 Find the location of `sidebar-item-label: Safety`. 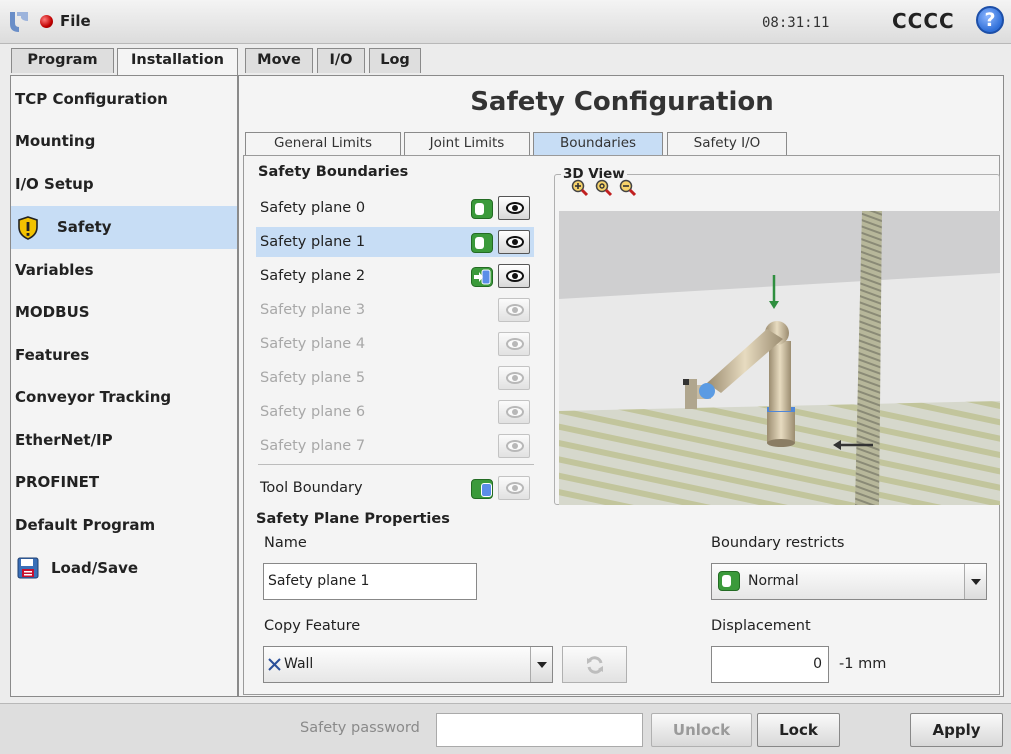

sidebar-item-label: Safety is located at coordinates (84, 227).